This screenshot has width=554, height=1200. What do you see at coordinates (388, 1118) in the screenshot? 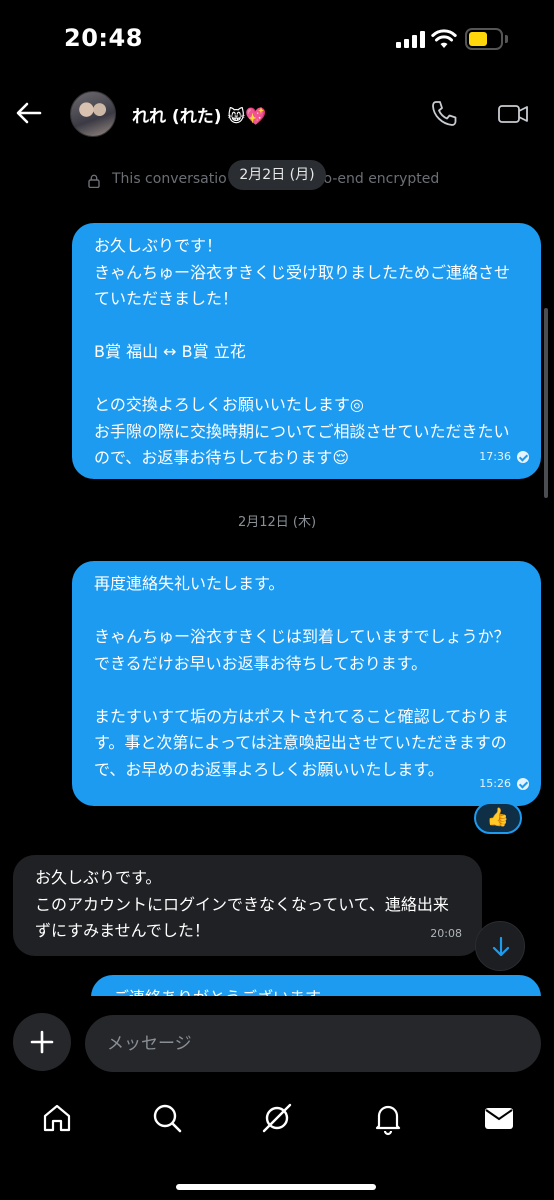
I see `notifications-bell-icon` at bounding box center [388, 1118].